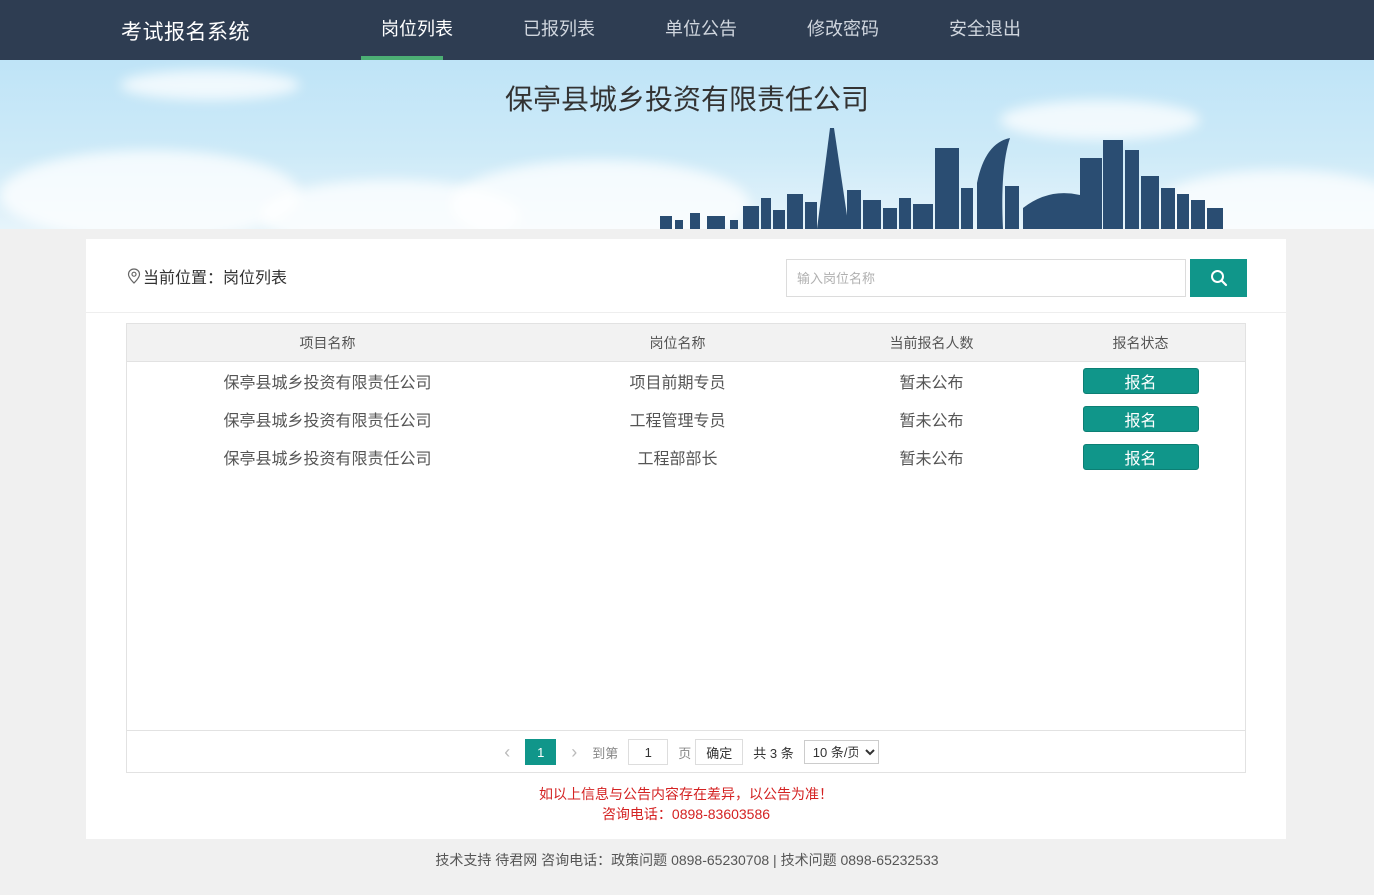 The height and width of the screenshot is (895, 1374). I want to click on search-icon, so click(1218, 278).